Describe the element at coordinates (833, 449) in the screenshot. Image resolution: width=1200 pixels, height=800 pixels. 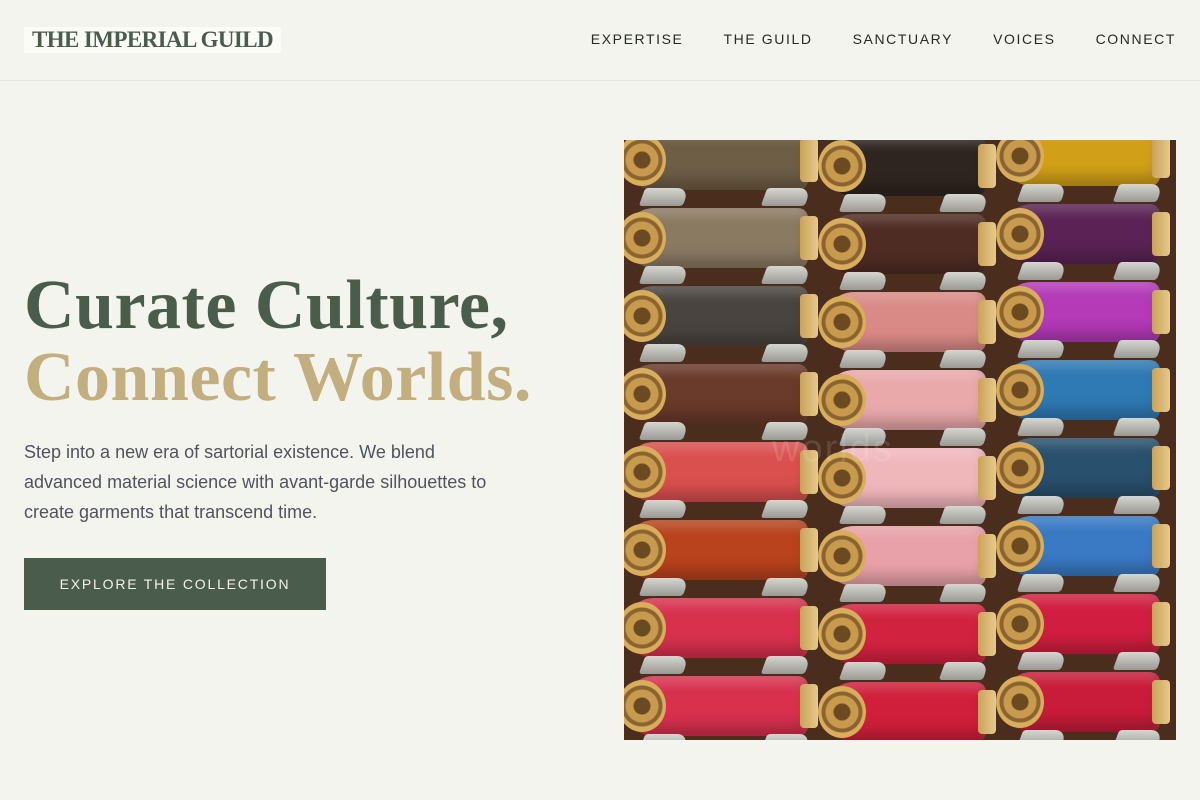
I see `image-watermark: worlds` at that location.